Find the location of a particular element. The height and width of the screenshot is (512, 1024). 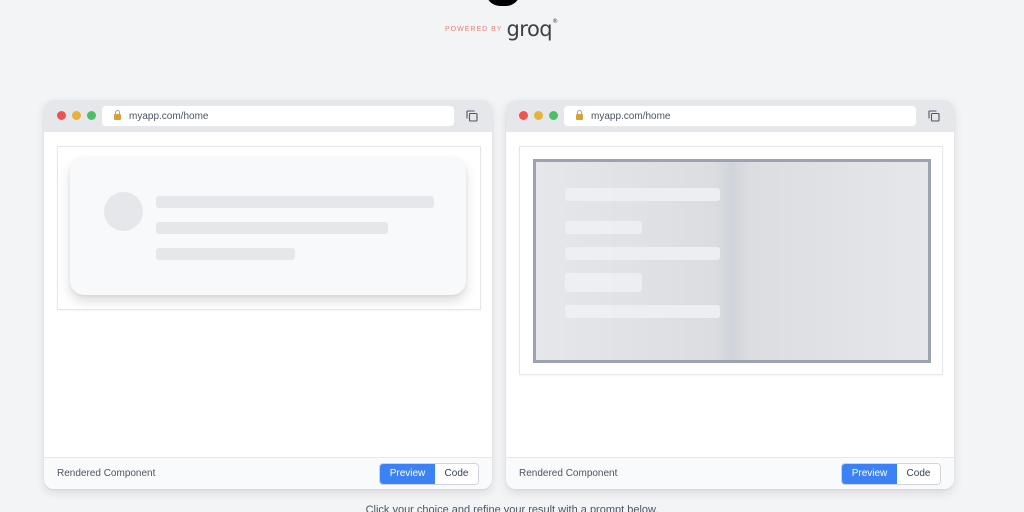

powered-by-badge: POWERED BY groq® is located at coordinates (501, 29).